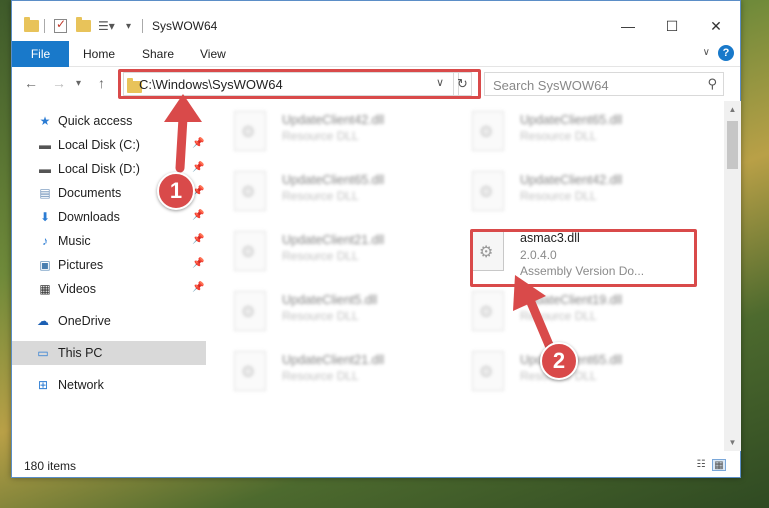  I want to click on sidebar-item-this-pc: ▭ This PC, so click(109, 353).